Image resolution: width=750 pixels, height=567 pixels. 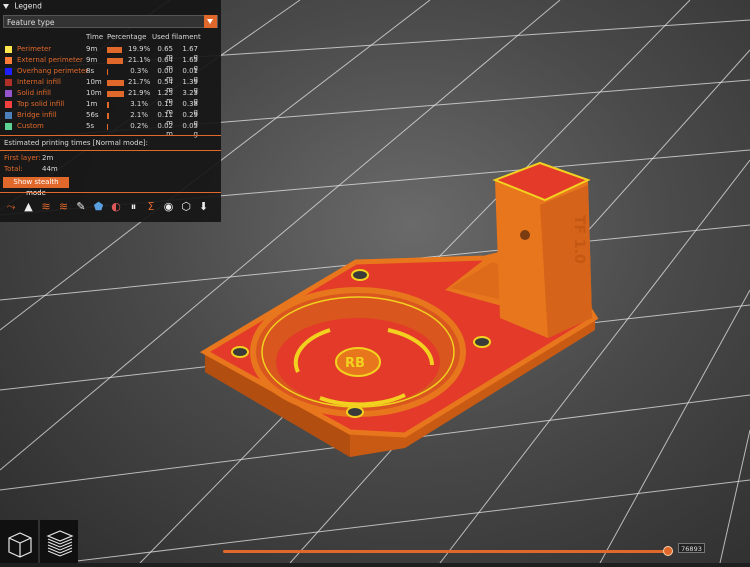 What do you see at coordinates (139, 93) in the screenshot?
I see `feature-percentage: 21.9%` at bounding box center [139, 93].